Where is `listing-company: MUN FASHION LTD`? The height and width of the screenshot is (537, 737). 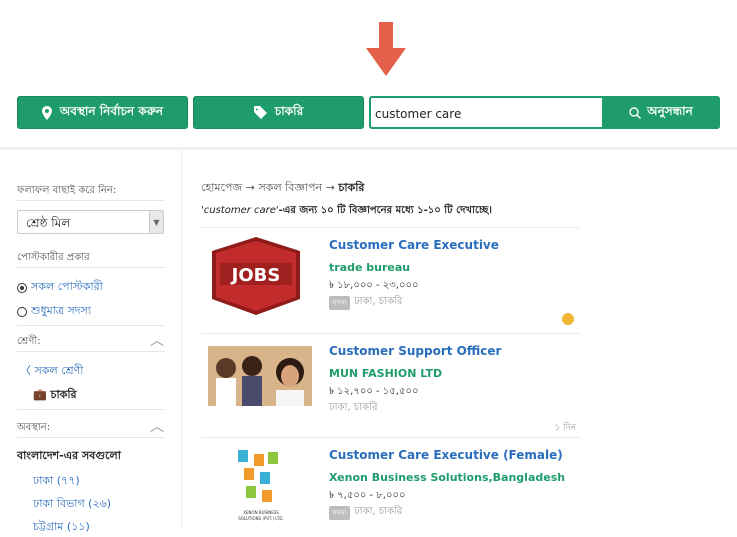
listing-company: MUN FASHION LTD is located at coordinates (386, 373).